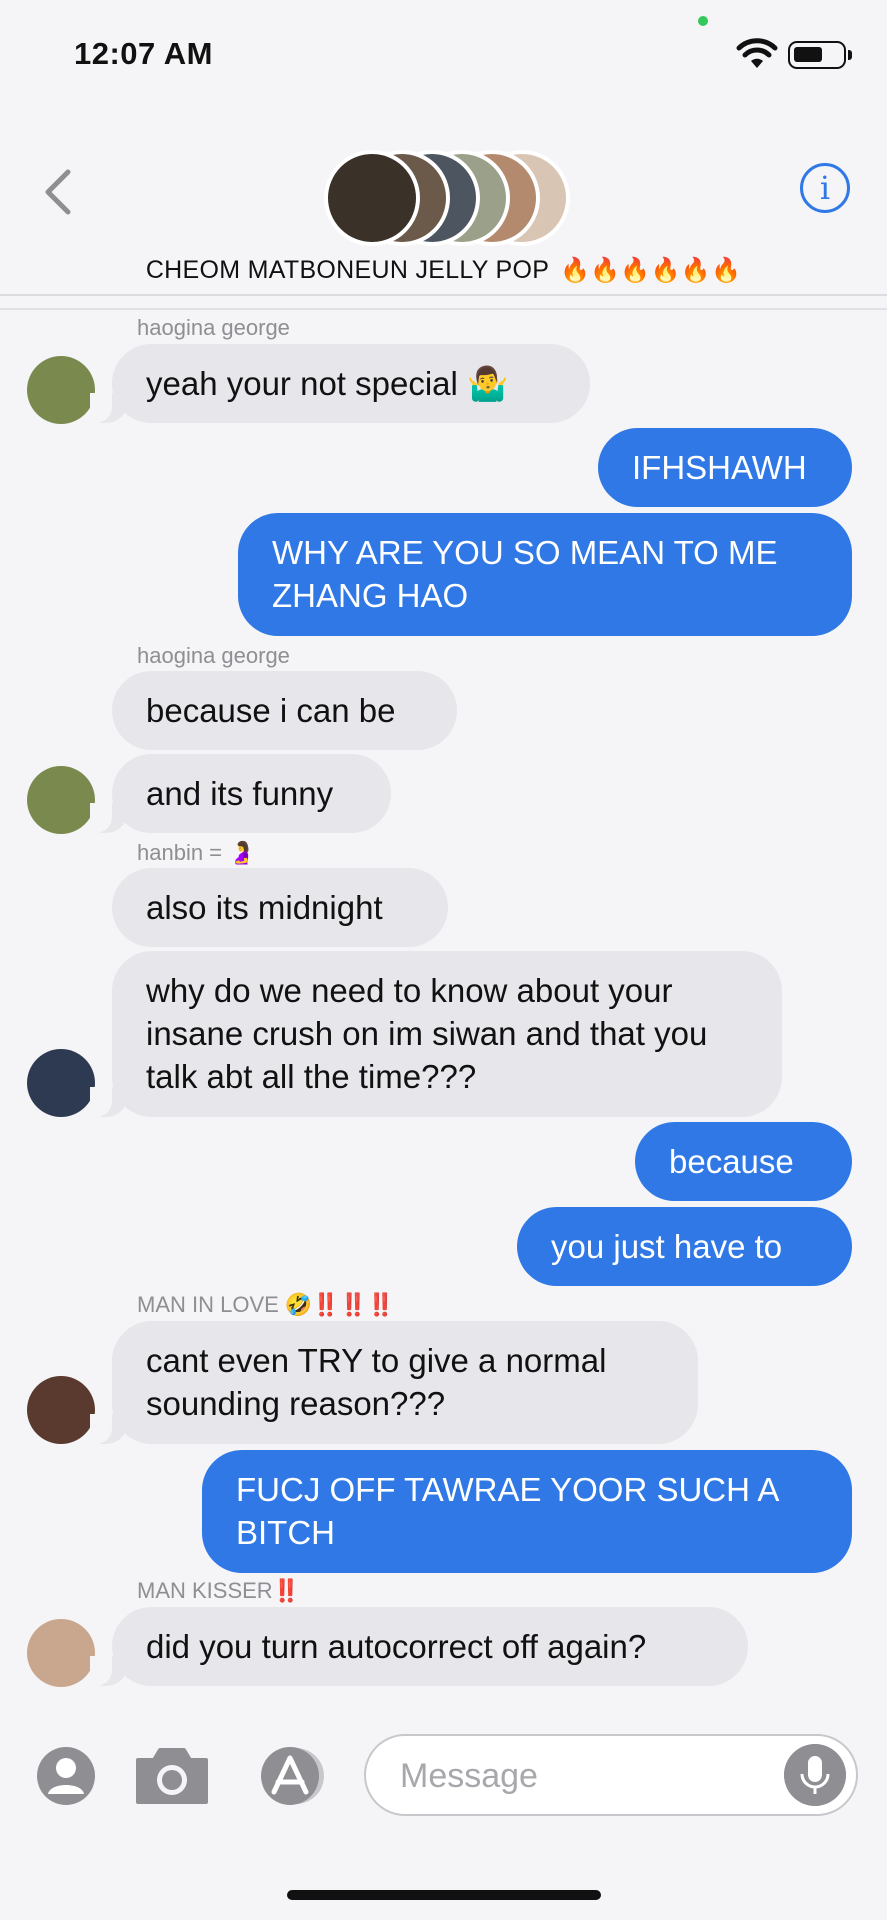  What do you see at coordinates (757, 53) in the screenshot?
I see `wifi-icon` at bounding box center [757, 53].